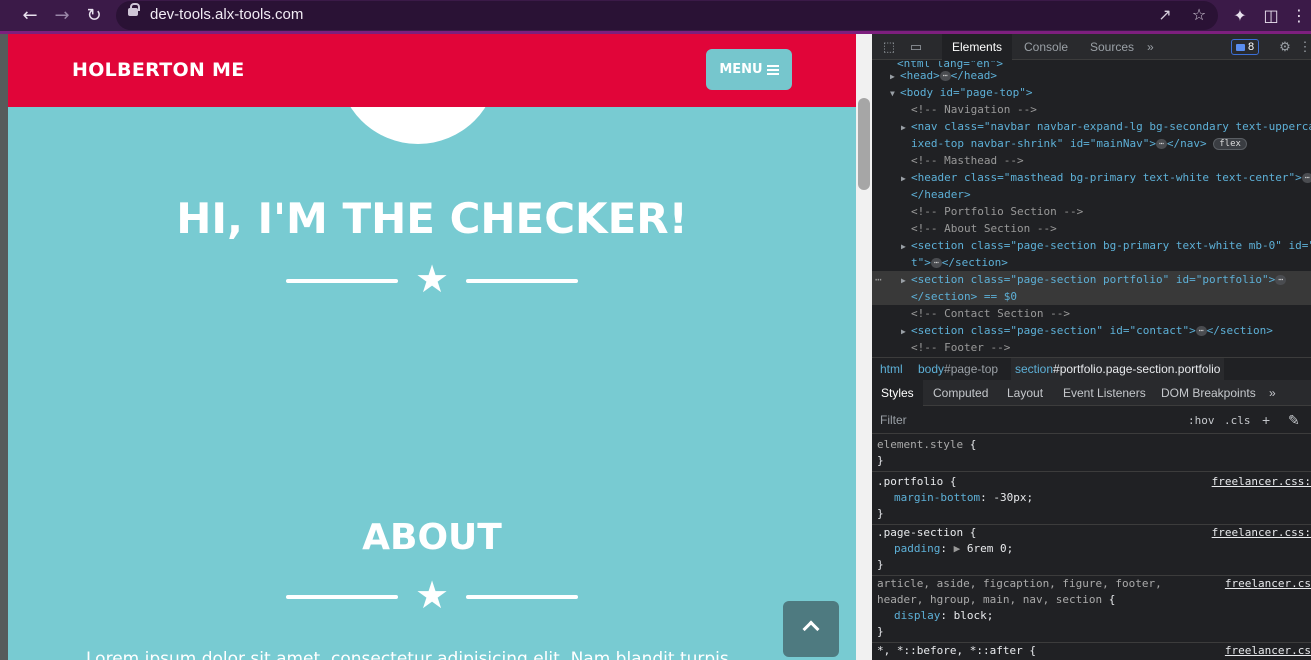 The width and height of the screenshot is (1311, 660). Describe the element at coordinates (977, 47) in the screenshot. I see `tab-elements: Elements` at that location.